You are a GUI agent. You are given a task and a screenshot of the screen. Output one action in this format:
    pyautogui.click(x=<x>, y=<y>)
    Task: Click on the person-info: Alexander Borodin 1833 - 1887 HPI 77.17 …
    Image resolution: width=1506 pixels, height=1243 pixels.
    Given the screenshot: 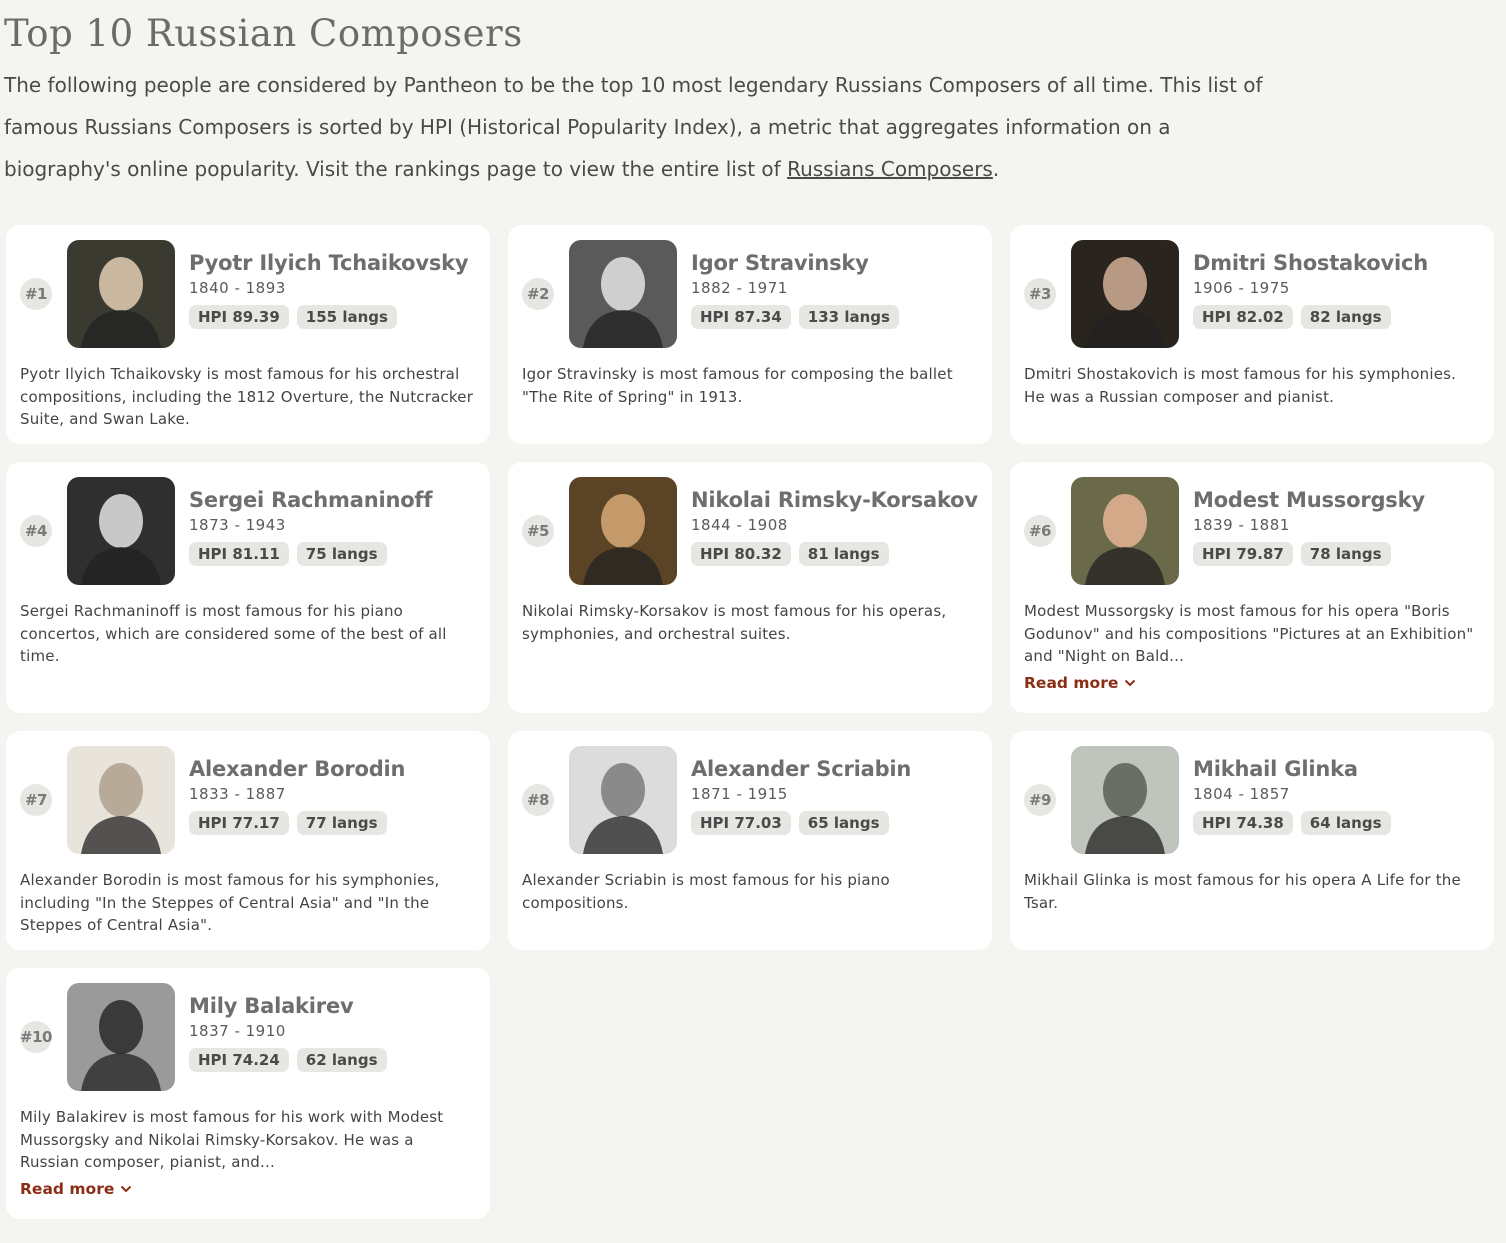 What is the action you would take?
    pyautogui.click(x=297, y=790)
    